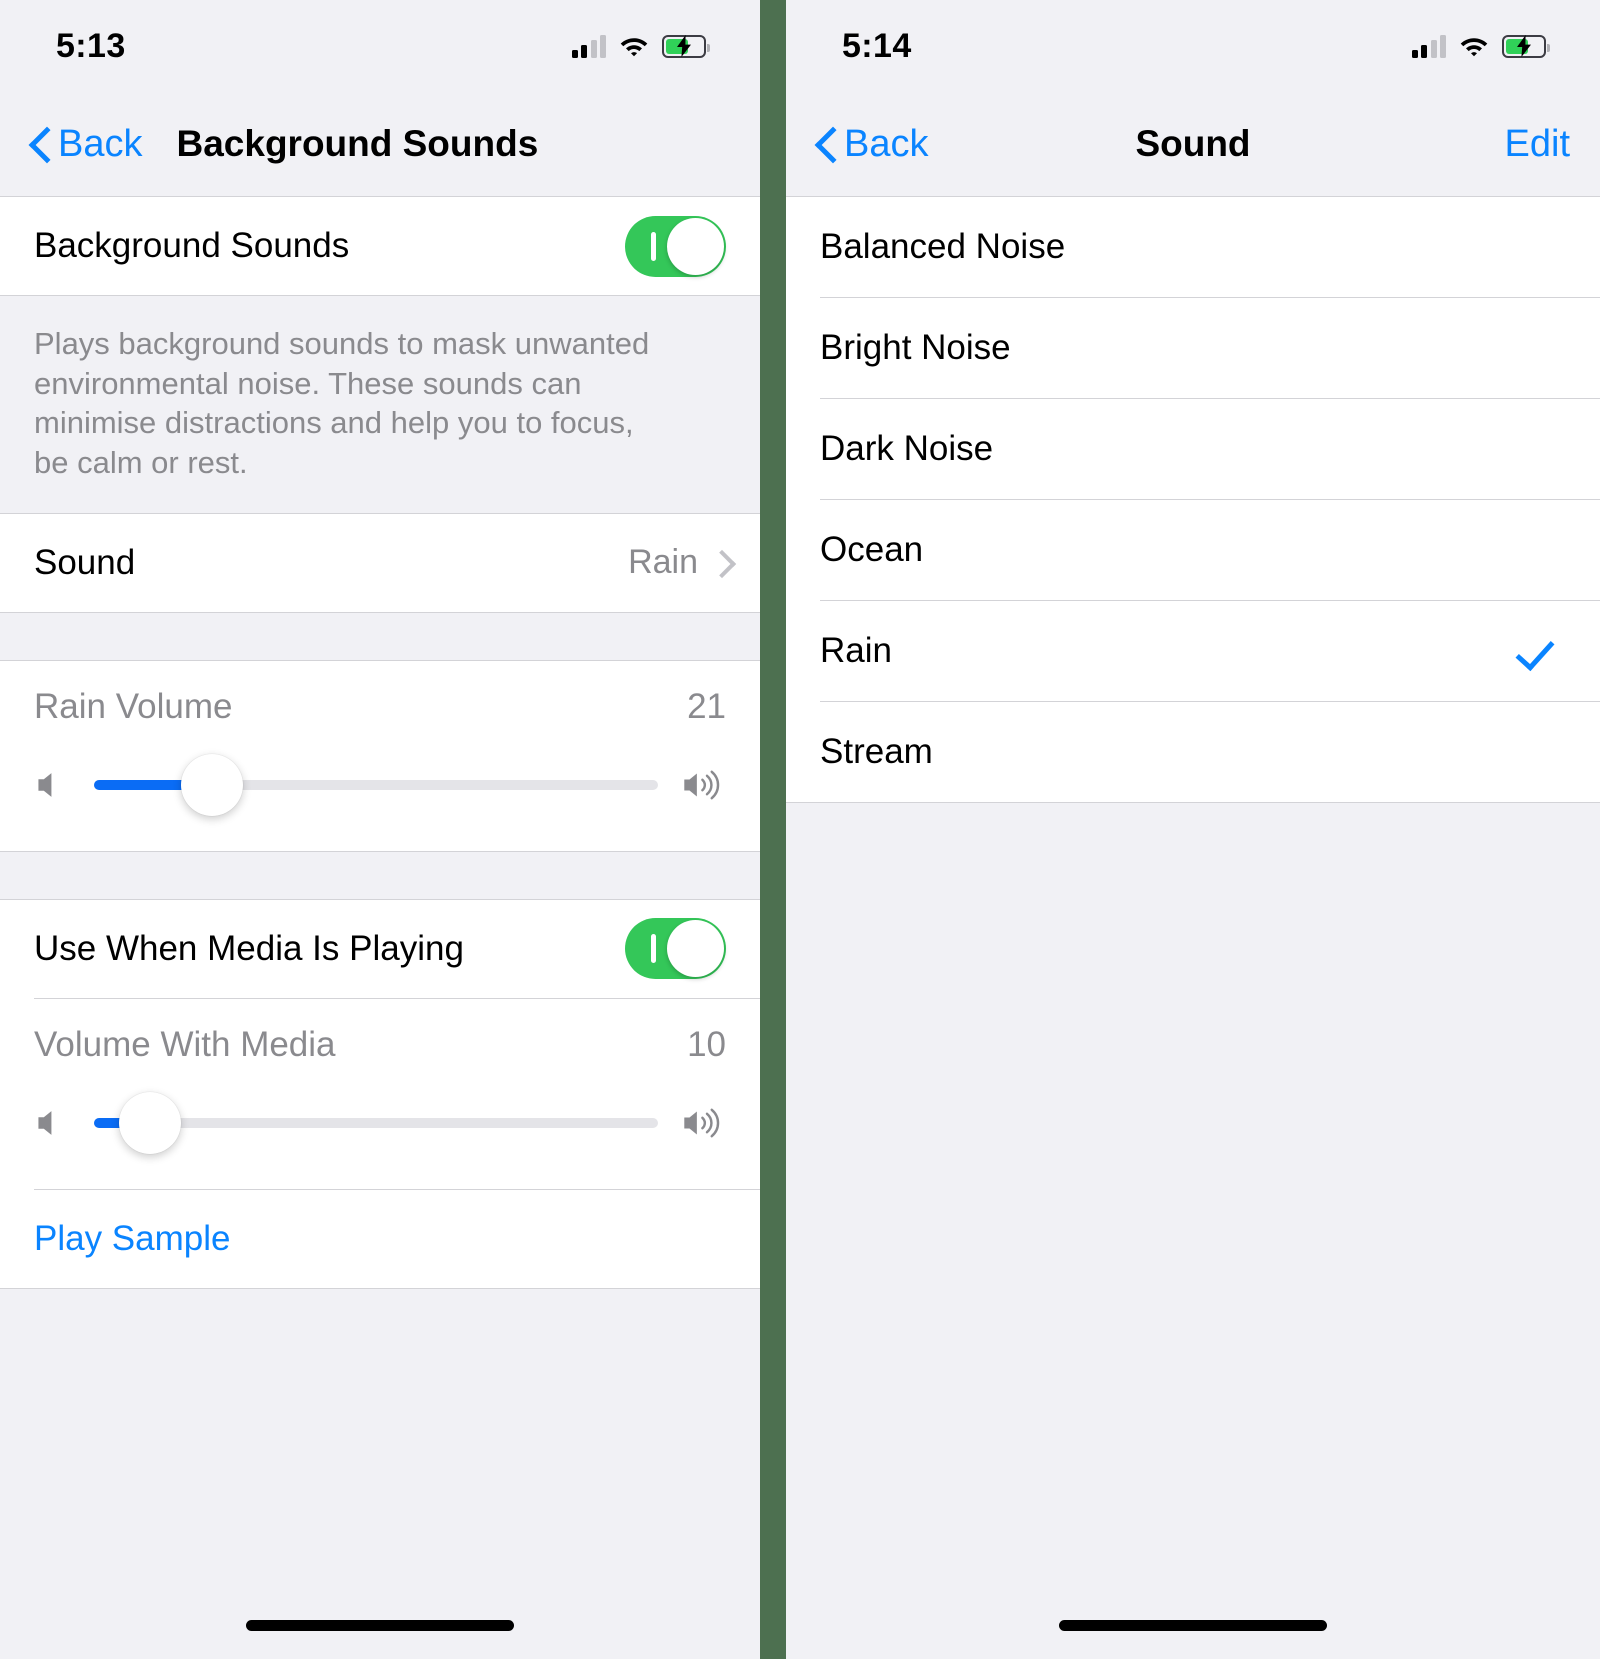 The image size is (1600, 1659). What do you see at coordinates (1193, 752) in the screenshot?
I see `list-item-stream: Stream` at bounding box center [1193, 752].